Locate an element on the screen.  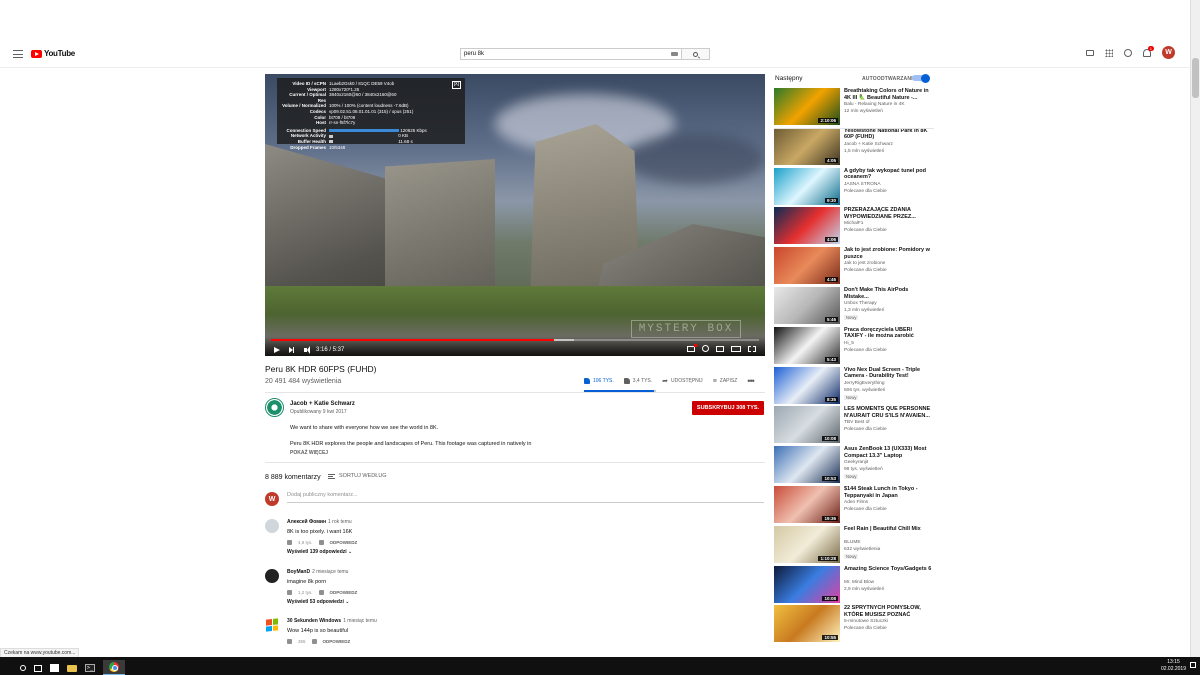
recommended-channel: MichalF1 is located at coordinates (853, 223).